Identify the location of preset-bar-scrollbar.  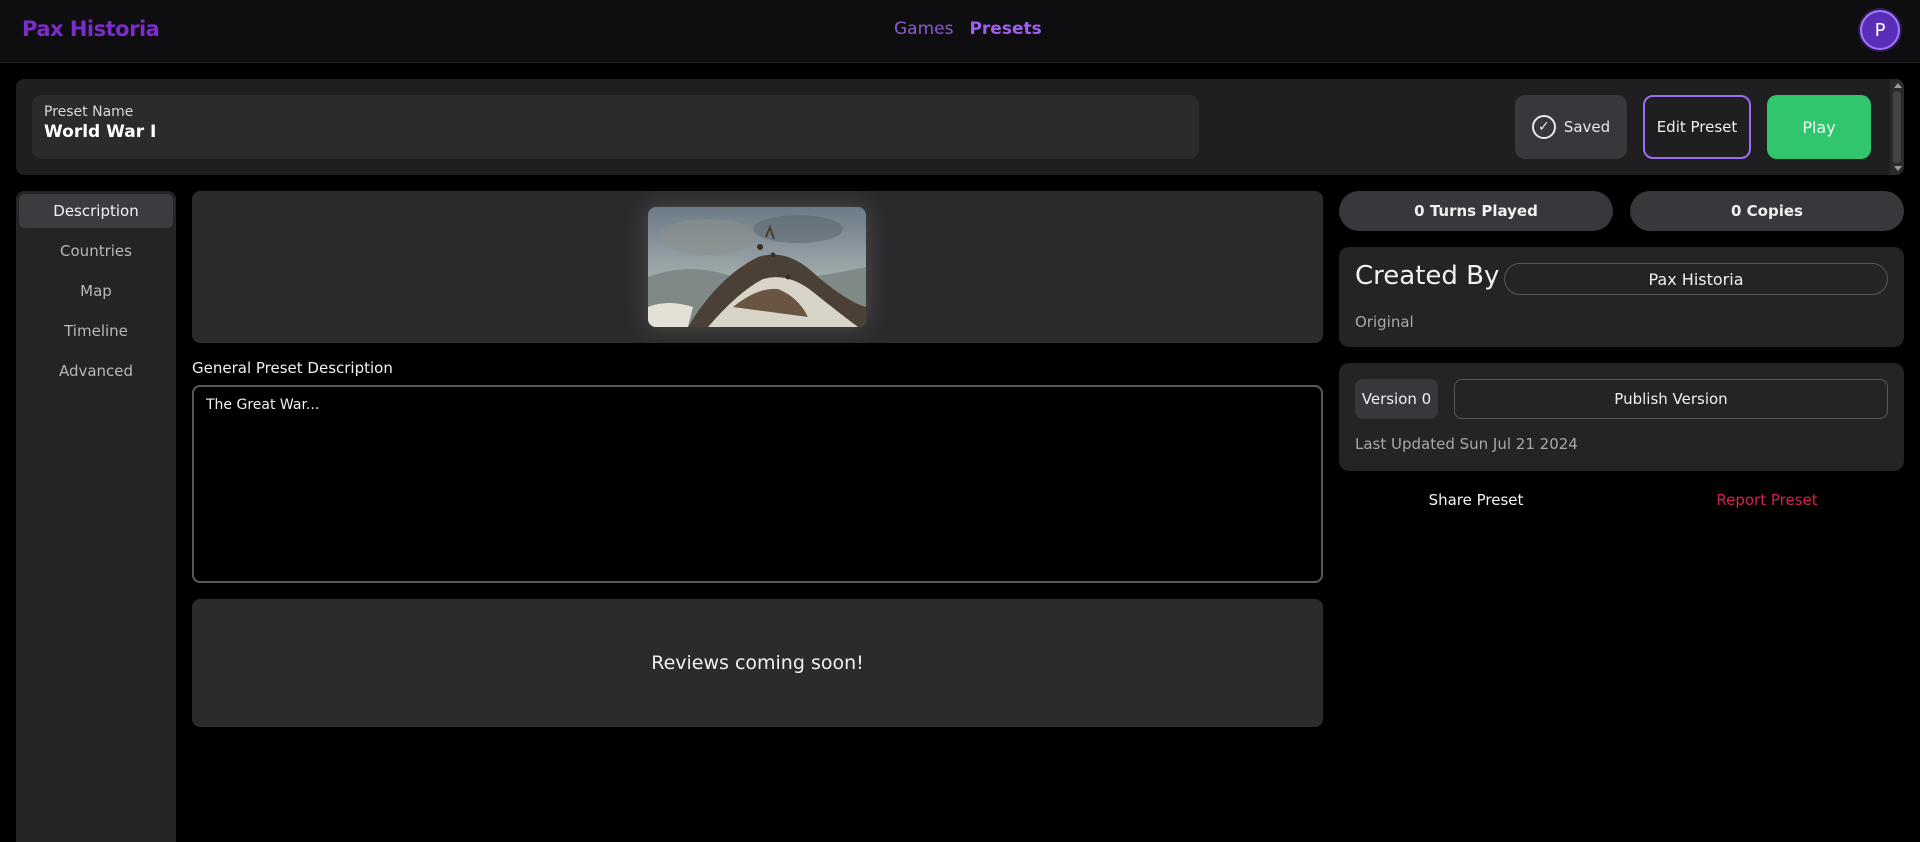
(1897, 127).